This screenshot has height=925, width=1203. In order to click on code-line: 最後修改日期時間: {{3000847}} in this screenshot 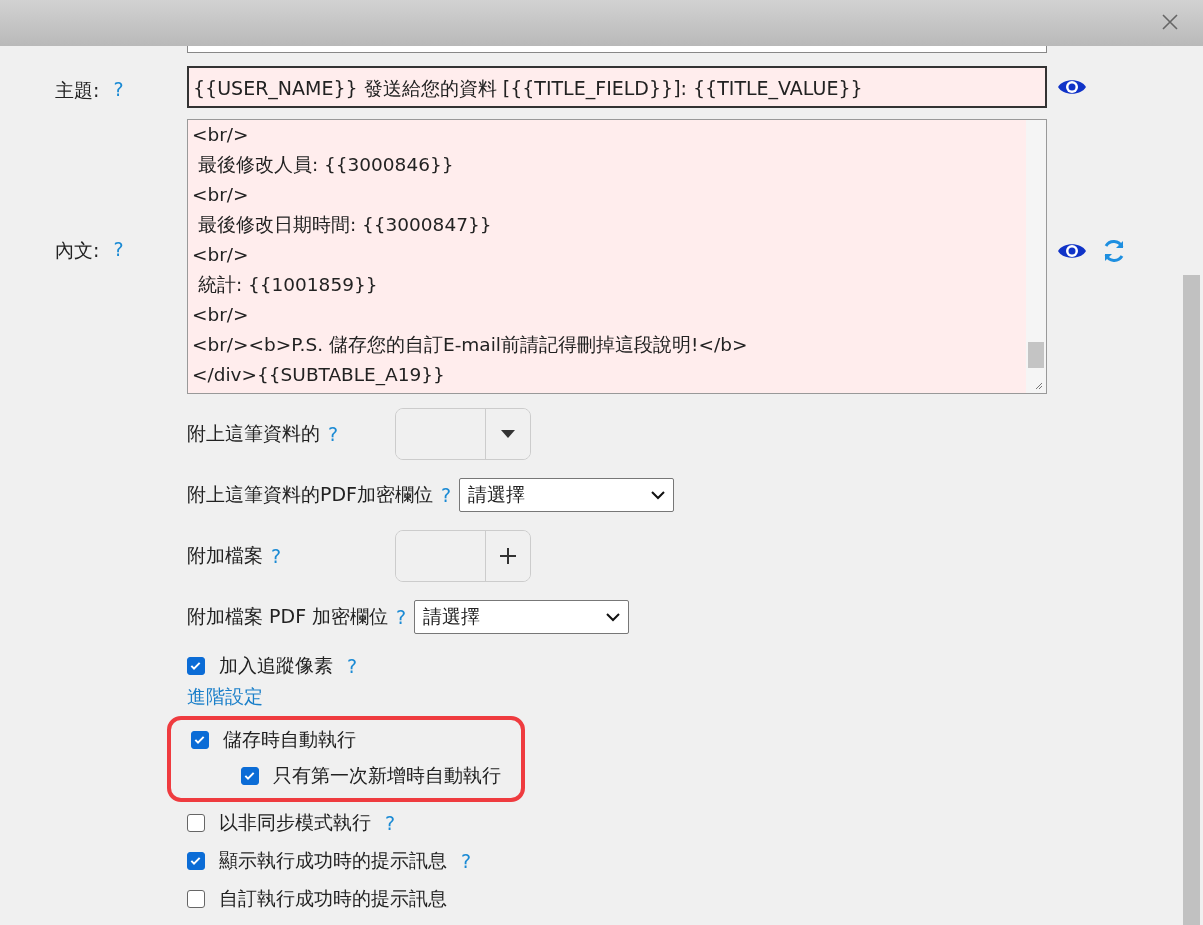, I will do `click(344, 225)`.